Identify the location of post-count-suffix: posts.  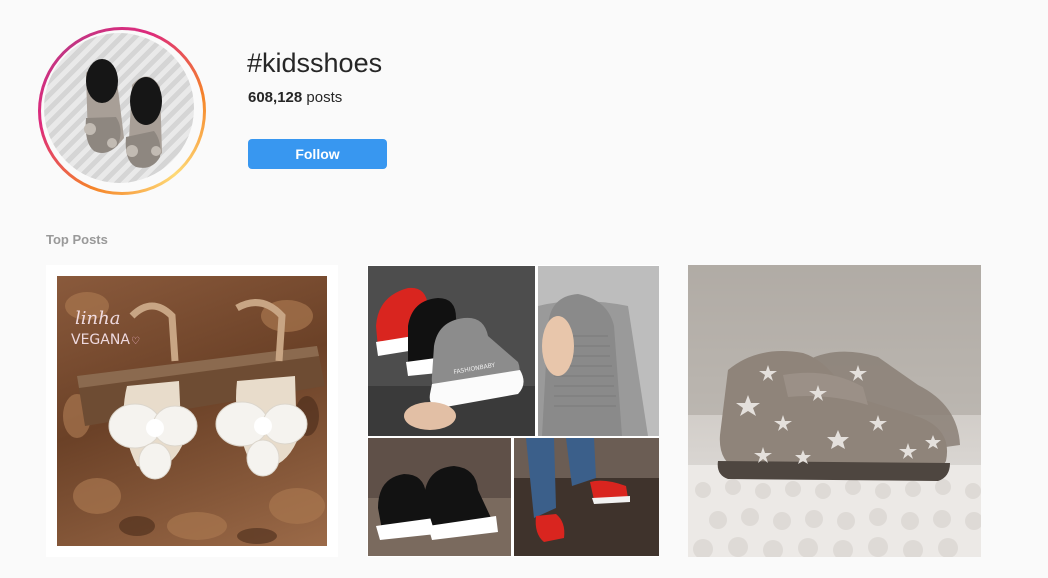
(324, 97).